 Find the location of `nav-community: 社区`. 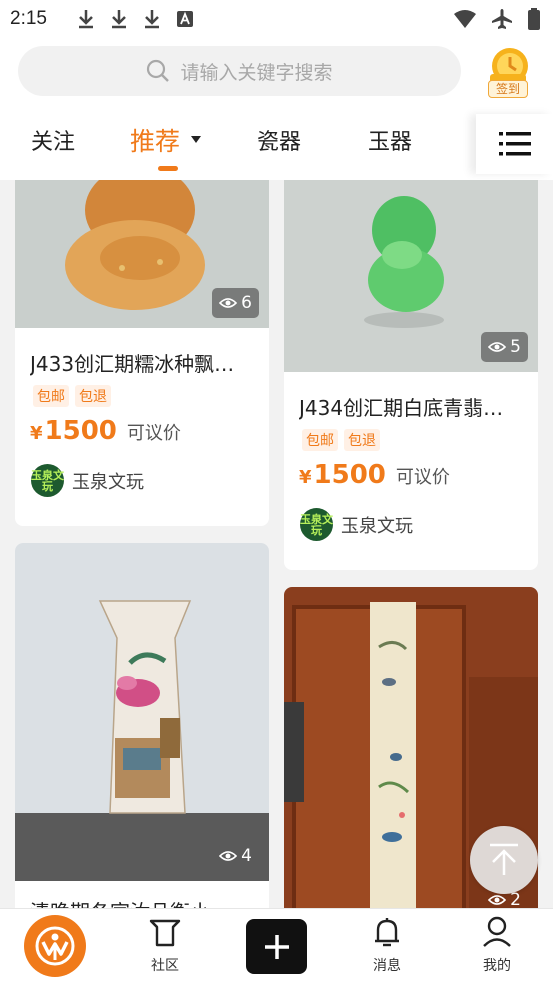

nav-community: 社区 is located at coordinates (165, 945).